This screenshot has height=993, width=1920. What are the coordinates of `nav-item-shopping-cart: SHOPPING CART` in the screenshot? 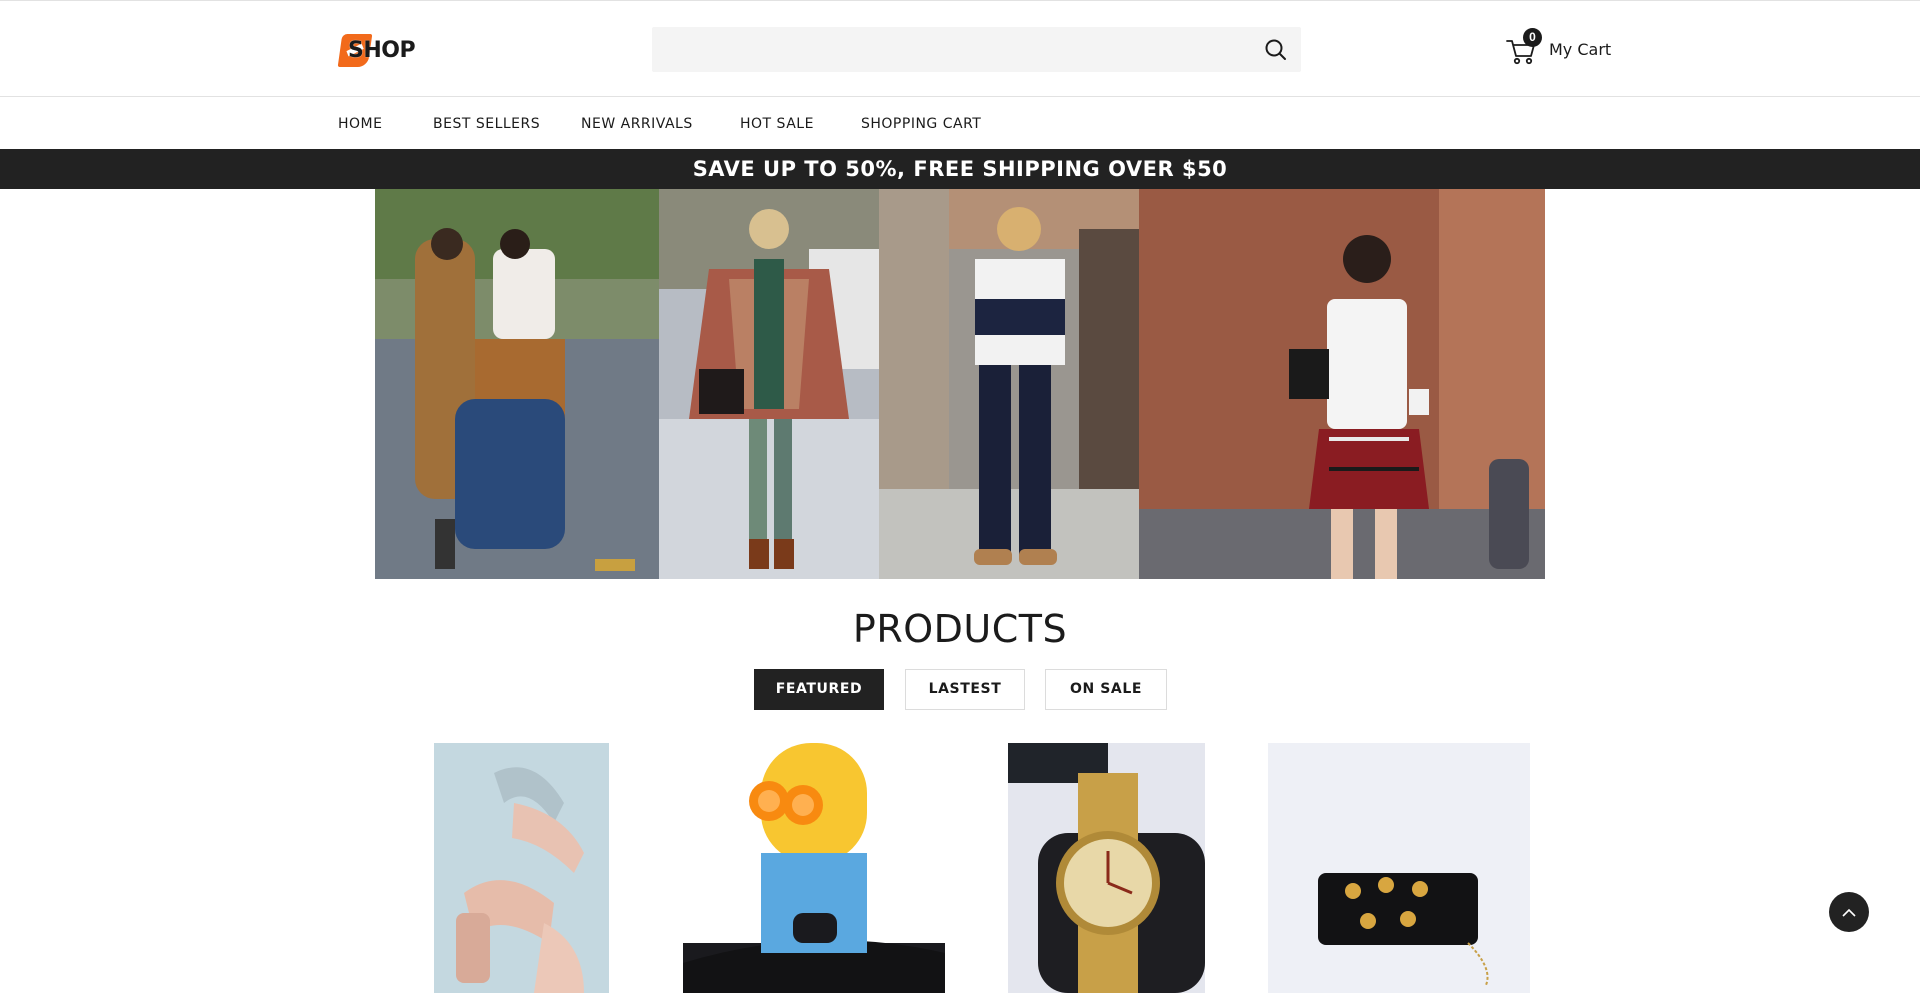 It's located at (921, 124).